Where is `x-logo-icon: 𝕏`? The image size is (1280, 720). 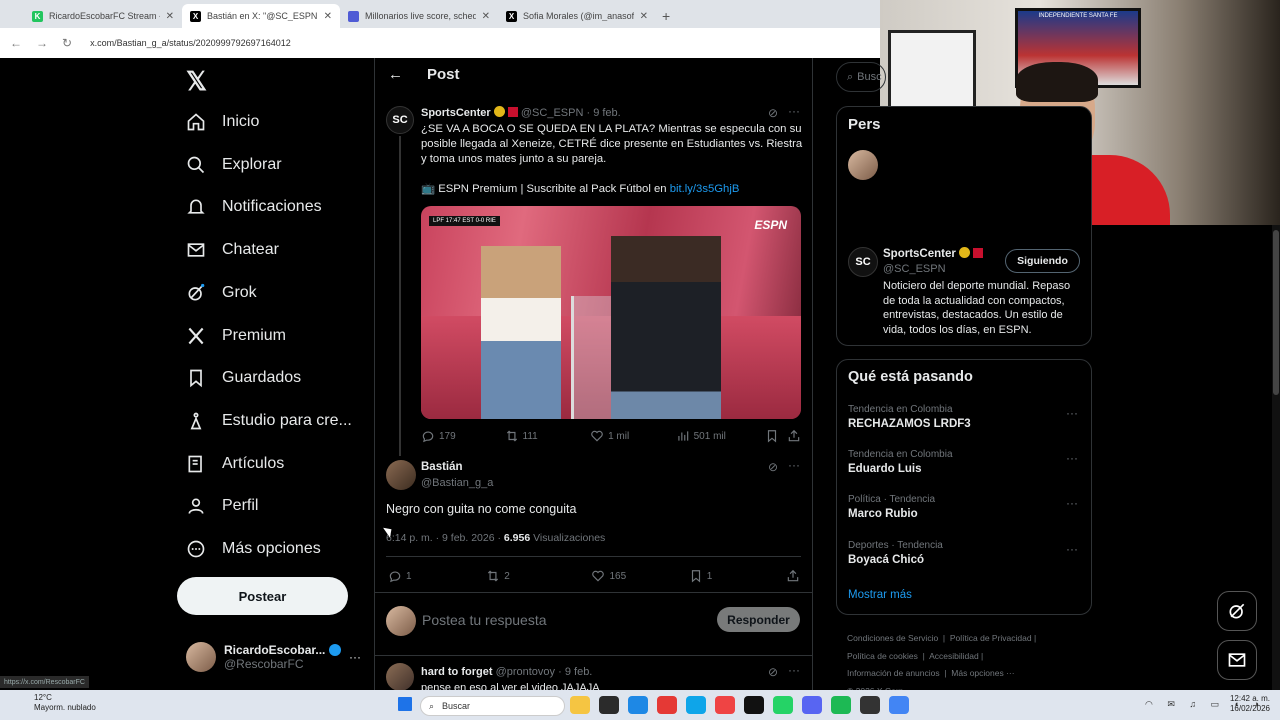
x-logo-icon: 𝕏 is located at coordinates (196, 81).